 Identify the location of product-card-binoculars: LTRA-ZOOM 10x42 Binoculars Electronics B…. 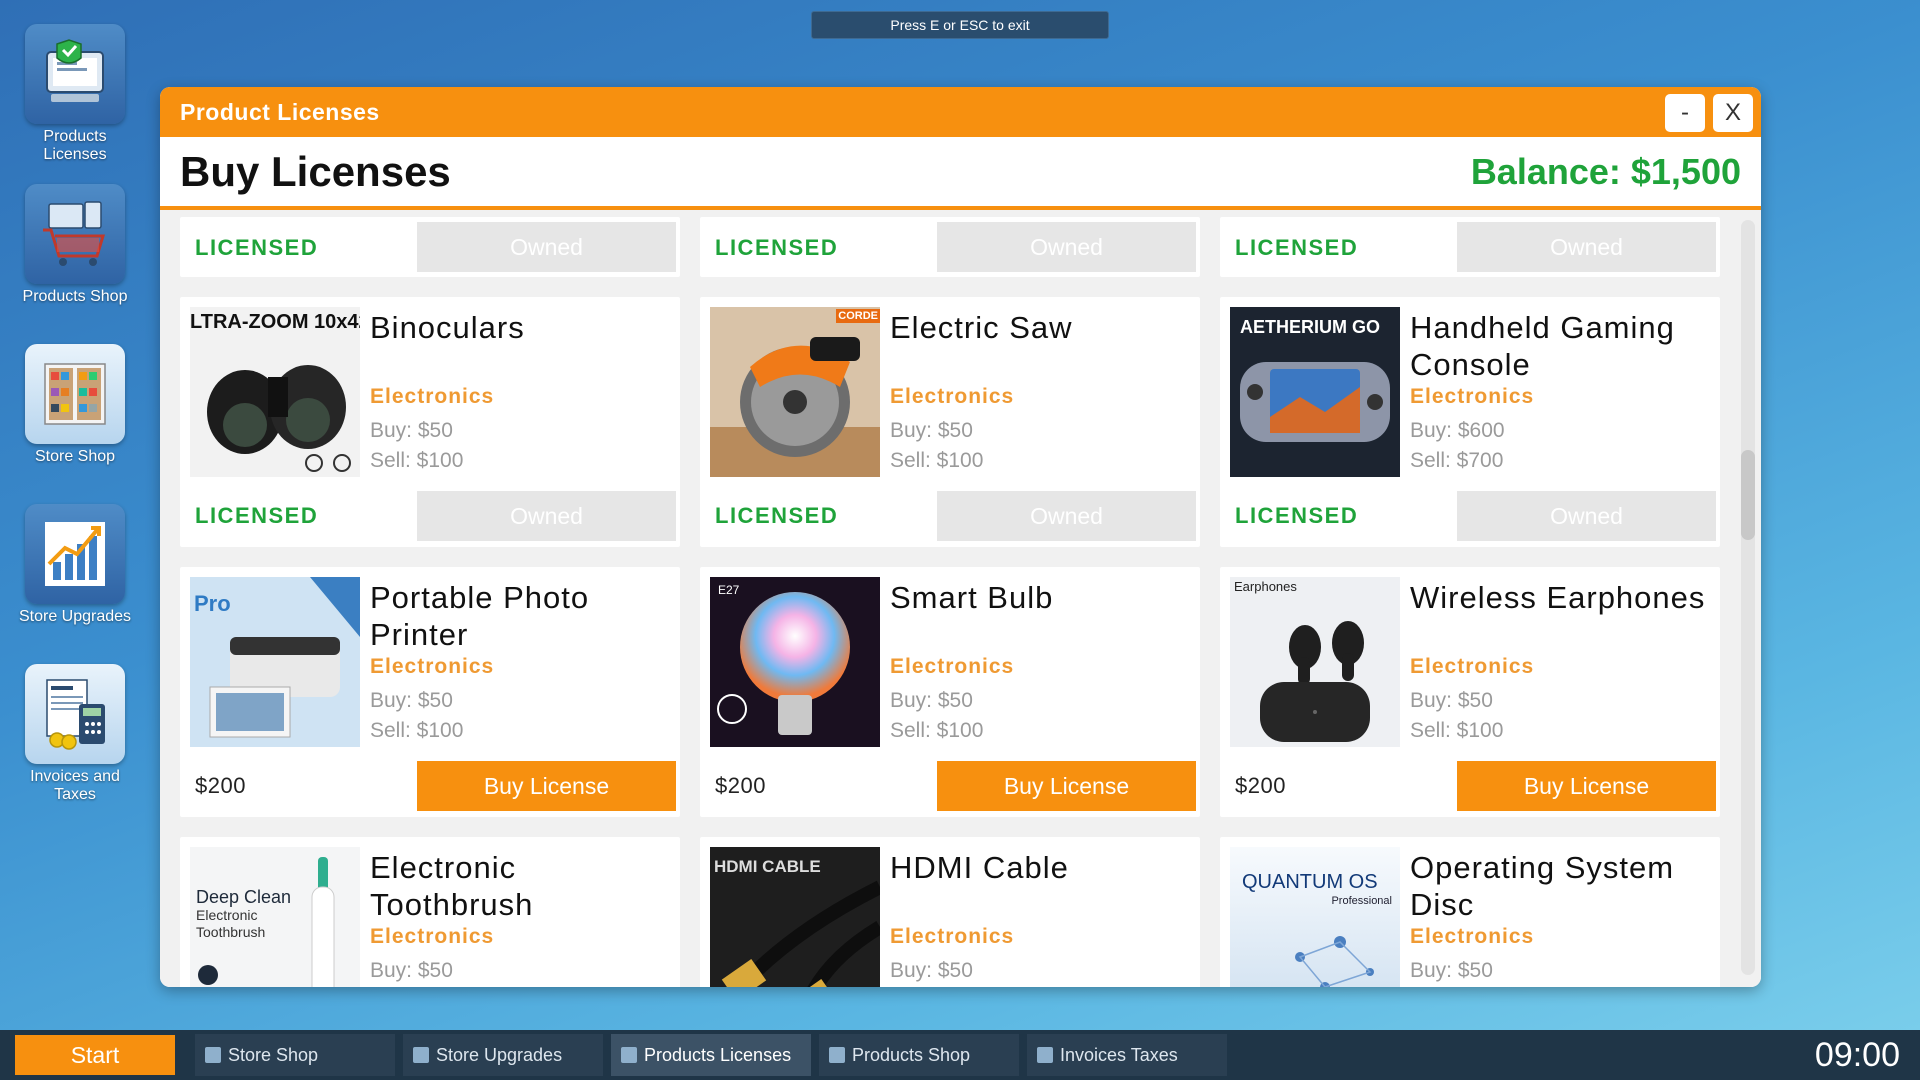
(430, 422).